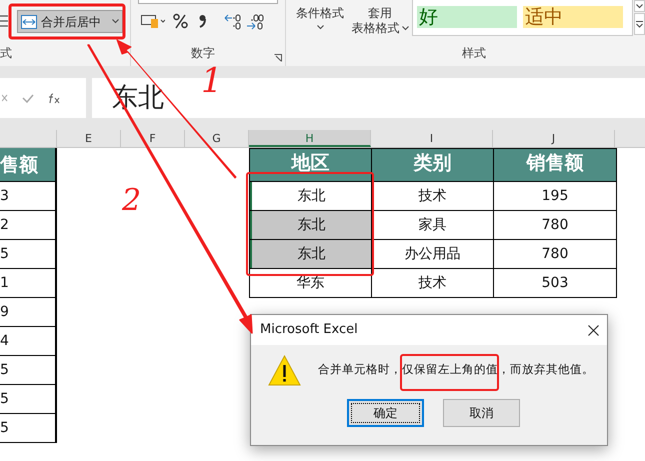  I want to click on table-cell: 办公用品, so click(433, 254).